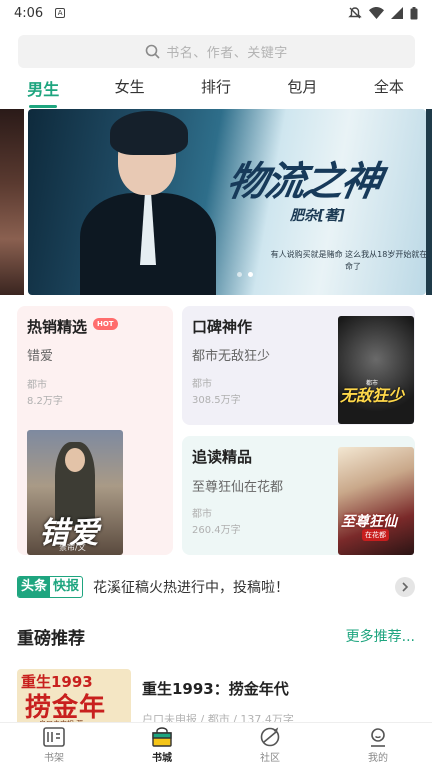  Describe the element at coordinates (37, 385) in the screenshot. I see `hot-picks-category: 都市` at that location.